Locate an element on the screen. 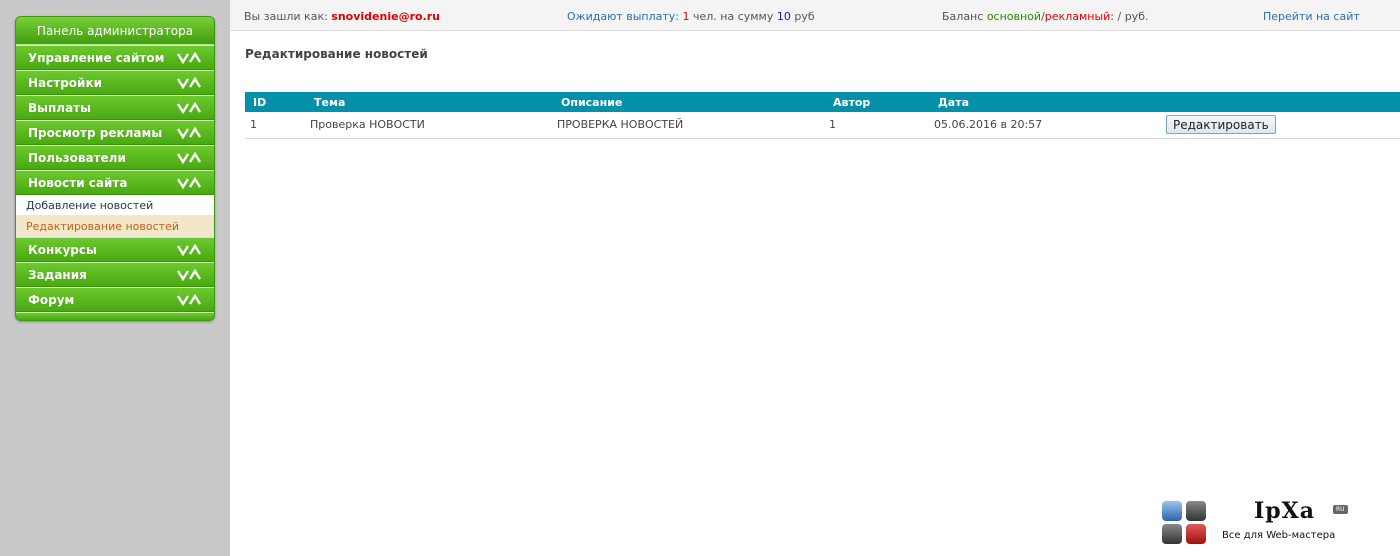  column-header-topic: Тема is located at coordinates (433, 102).